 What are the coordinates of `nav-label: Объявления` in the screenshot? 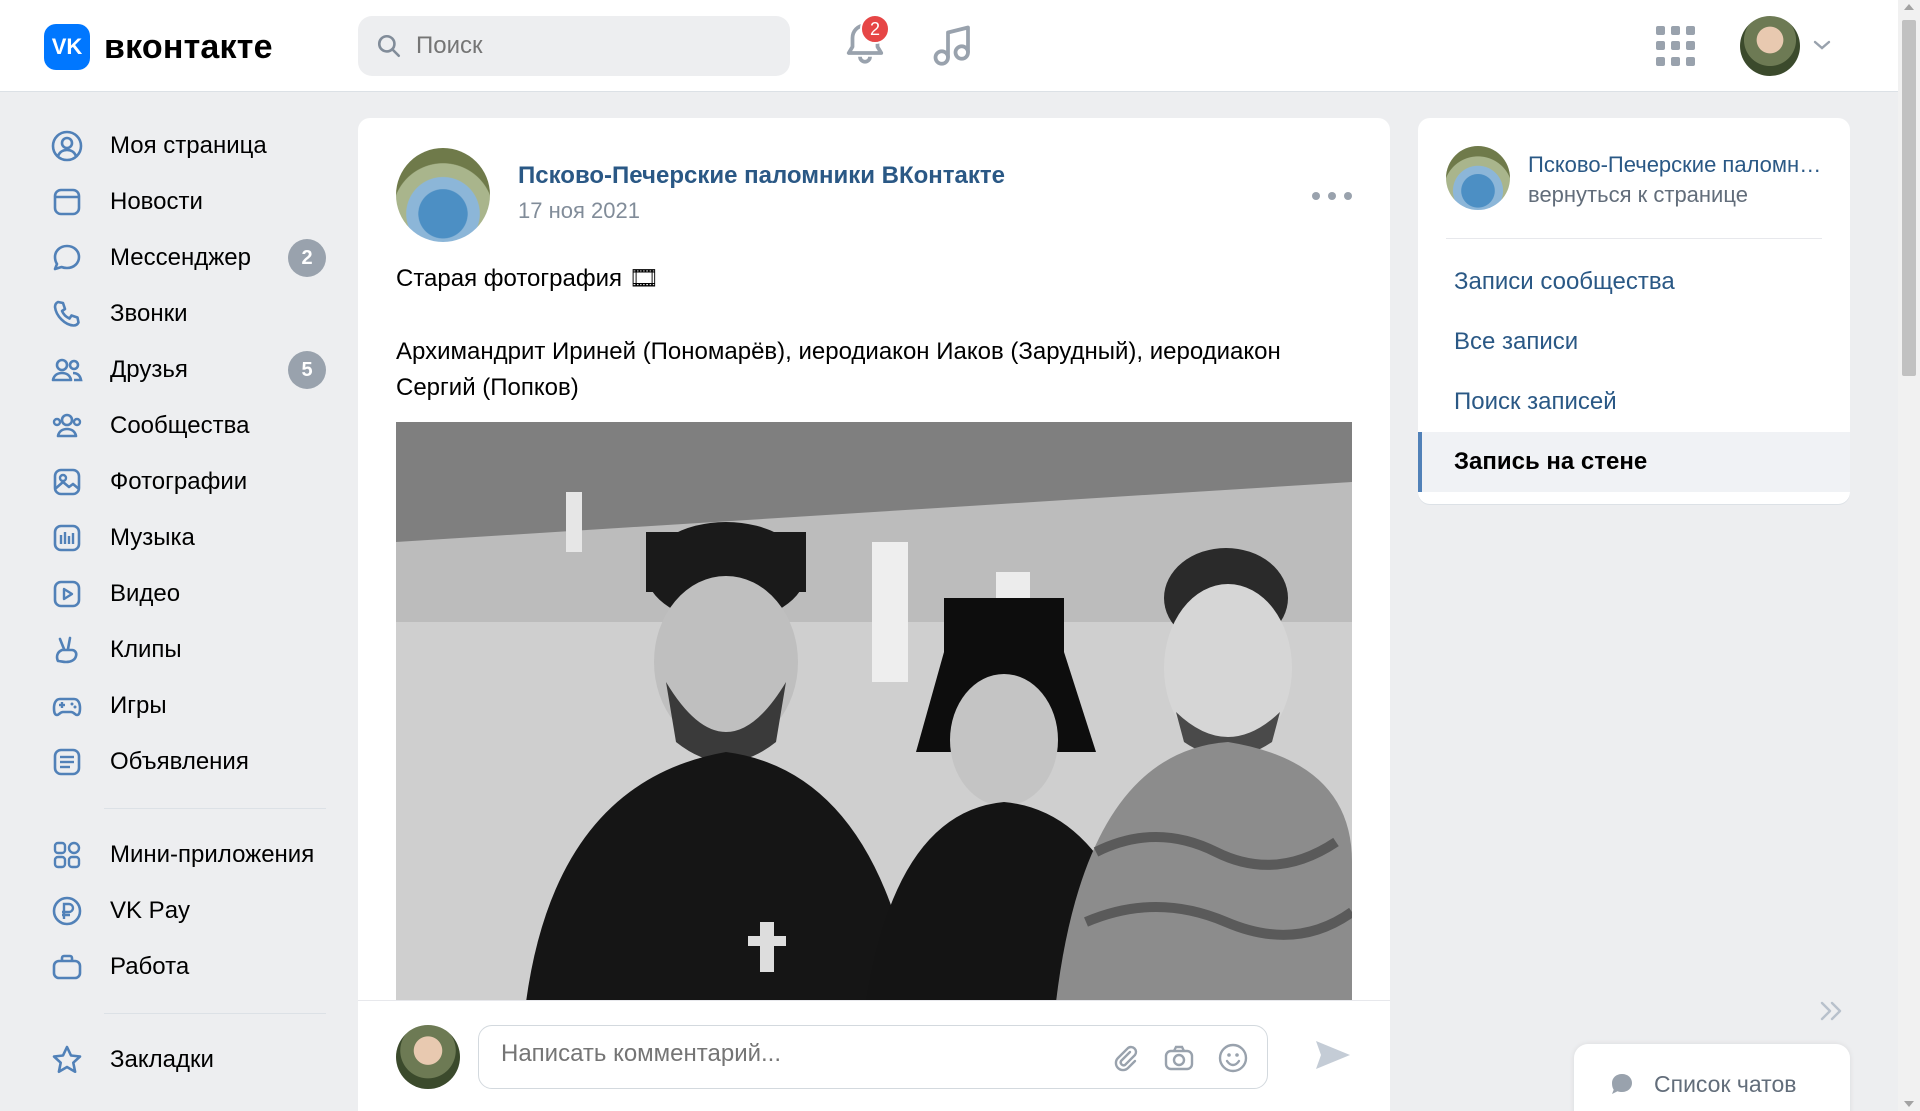 It's located at (179, 761).